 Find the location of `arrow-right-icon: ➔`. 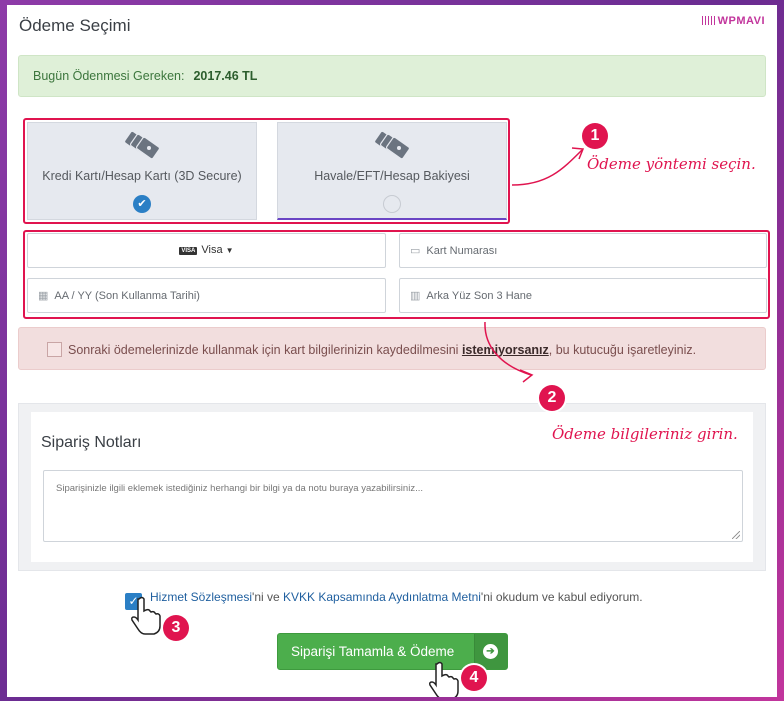

arrow-right-icon: ➔ is located at coordinates (490, 651).